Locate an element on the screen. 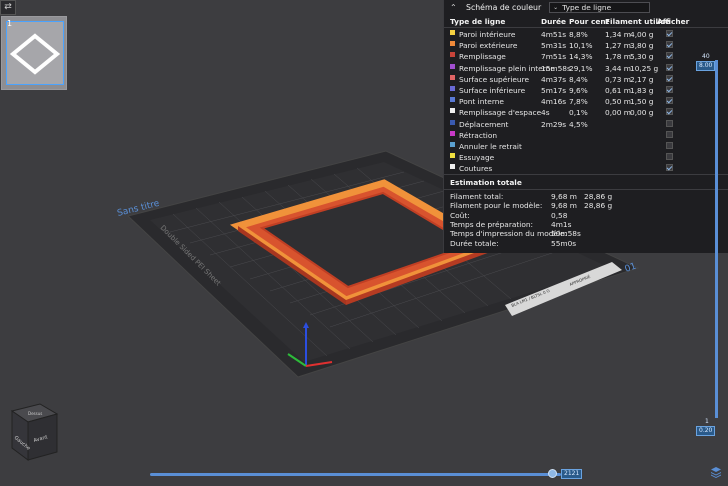  legend-row: Déplacement 2m29s 4,5% is located at coordinates (586, 125).